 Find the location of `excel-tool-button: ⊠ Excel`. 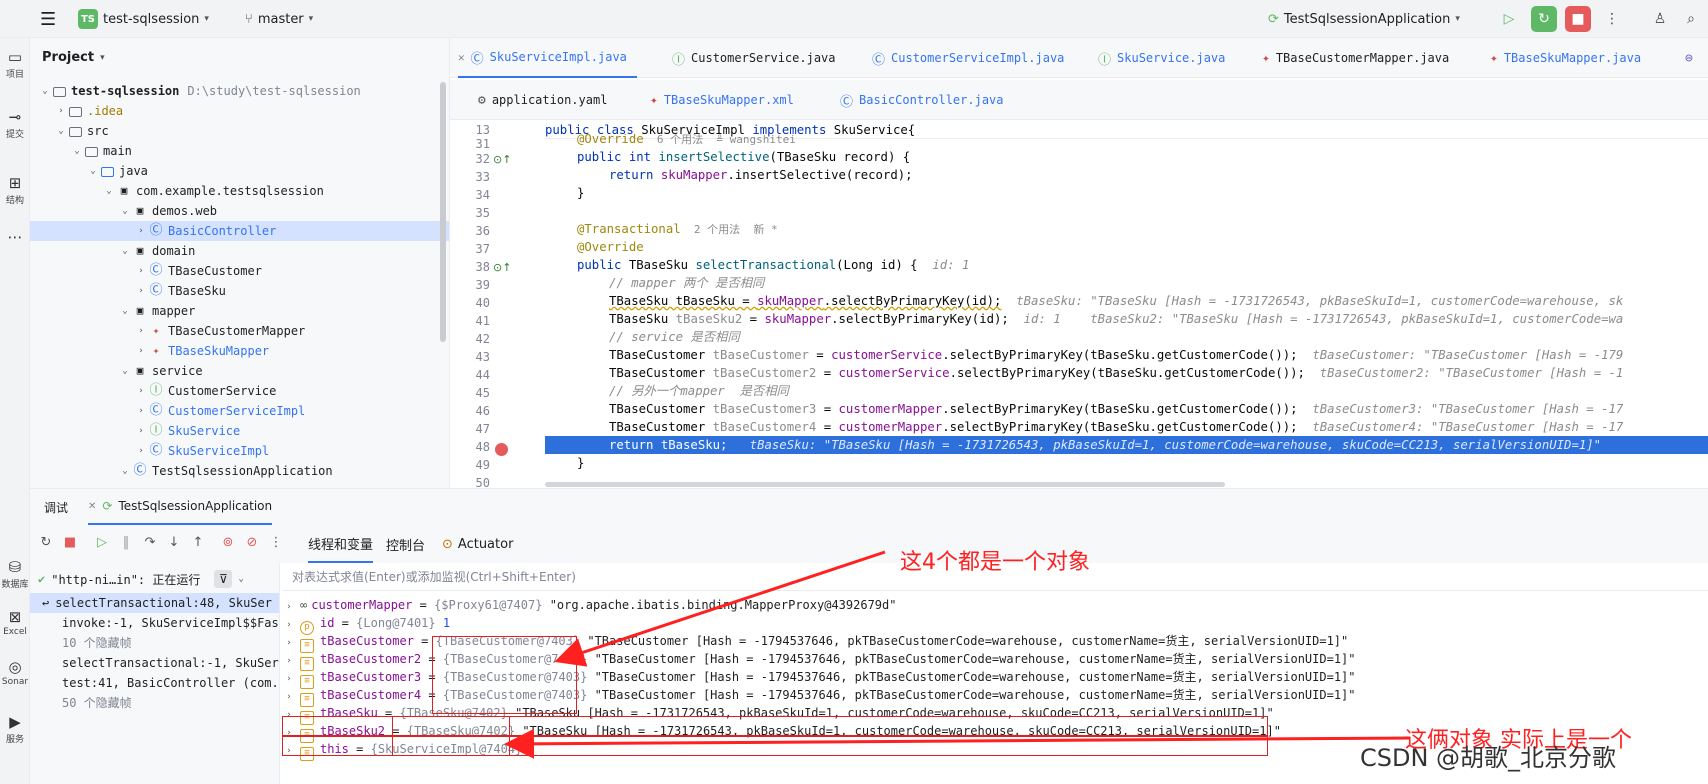

excel-tool-button: ⊠ Excel is located at coordinates (15, 622).